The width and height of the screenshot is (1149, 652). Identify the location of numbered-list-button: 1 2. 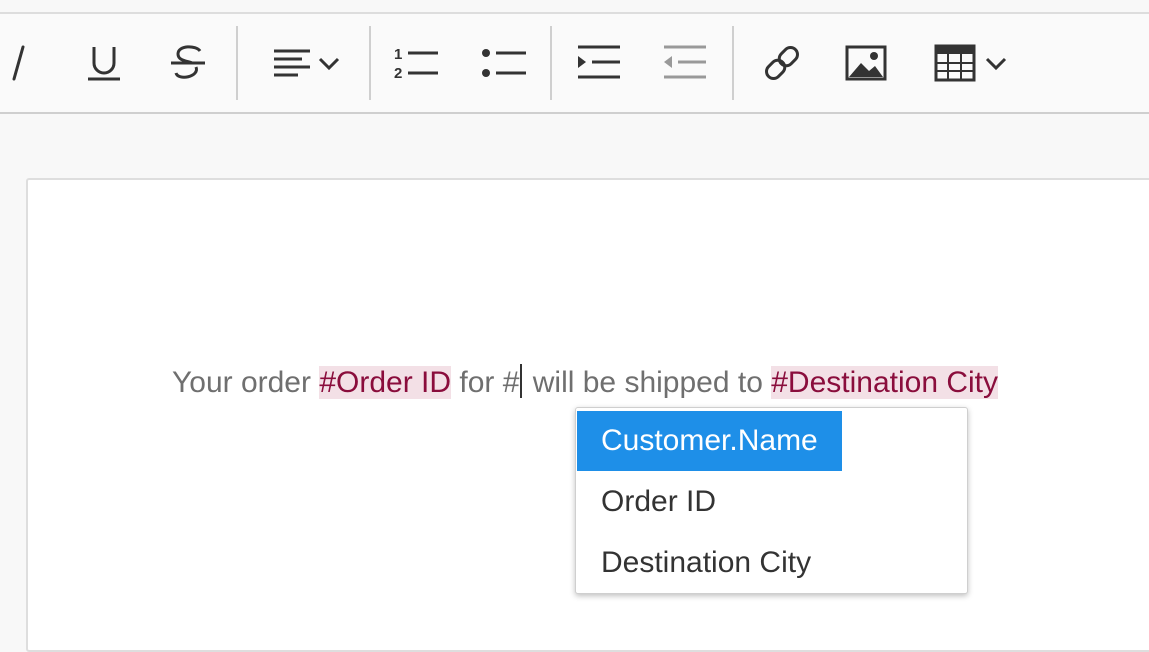
(416, 63).